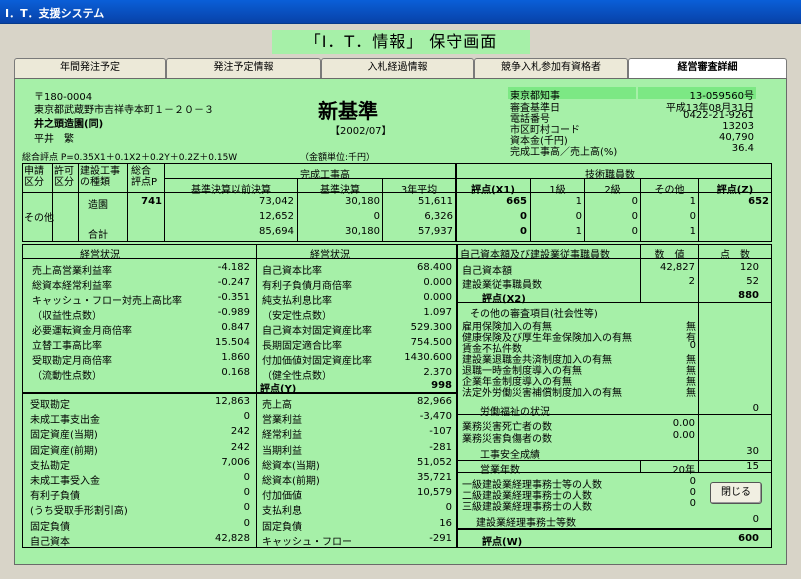 The image size is (801, 579). Describe the element at coordinates (292, 271) in the screenshot. I see `mgmt2-label: 自己資本比率` at that location.